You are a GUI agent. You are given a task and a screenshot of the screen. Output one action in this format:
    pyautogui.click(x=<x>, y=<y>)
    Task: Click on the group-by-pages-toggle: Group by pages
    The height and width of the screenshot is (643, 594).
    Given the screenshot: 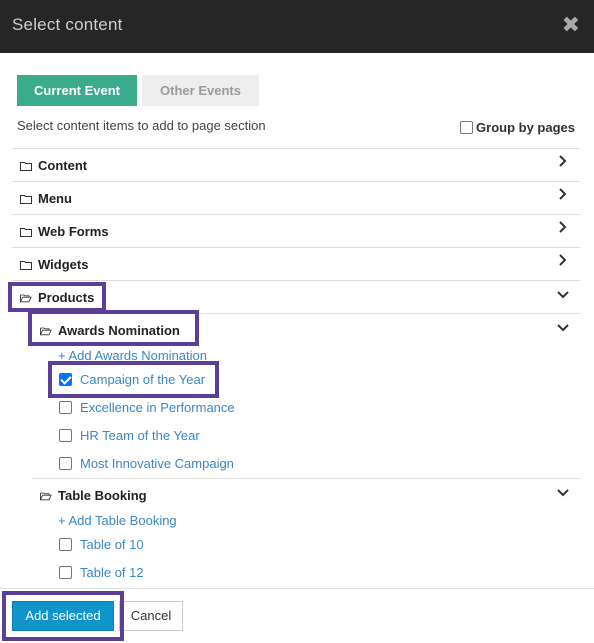 What is the action you would take?
    pyautogui.click(x=517, y=127)
    